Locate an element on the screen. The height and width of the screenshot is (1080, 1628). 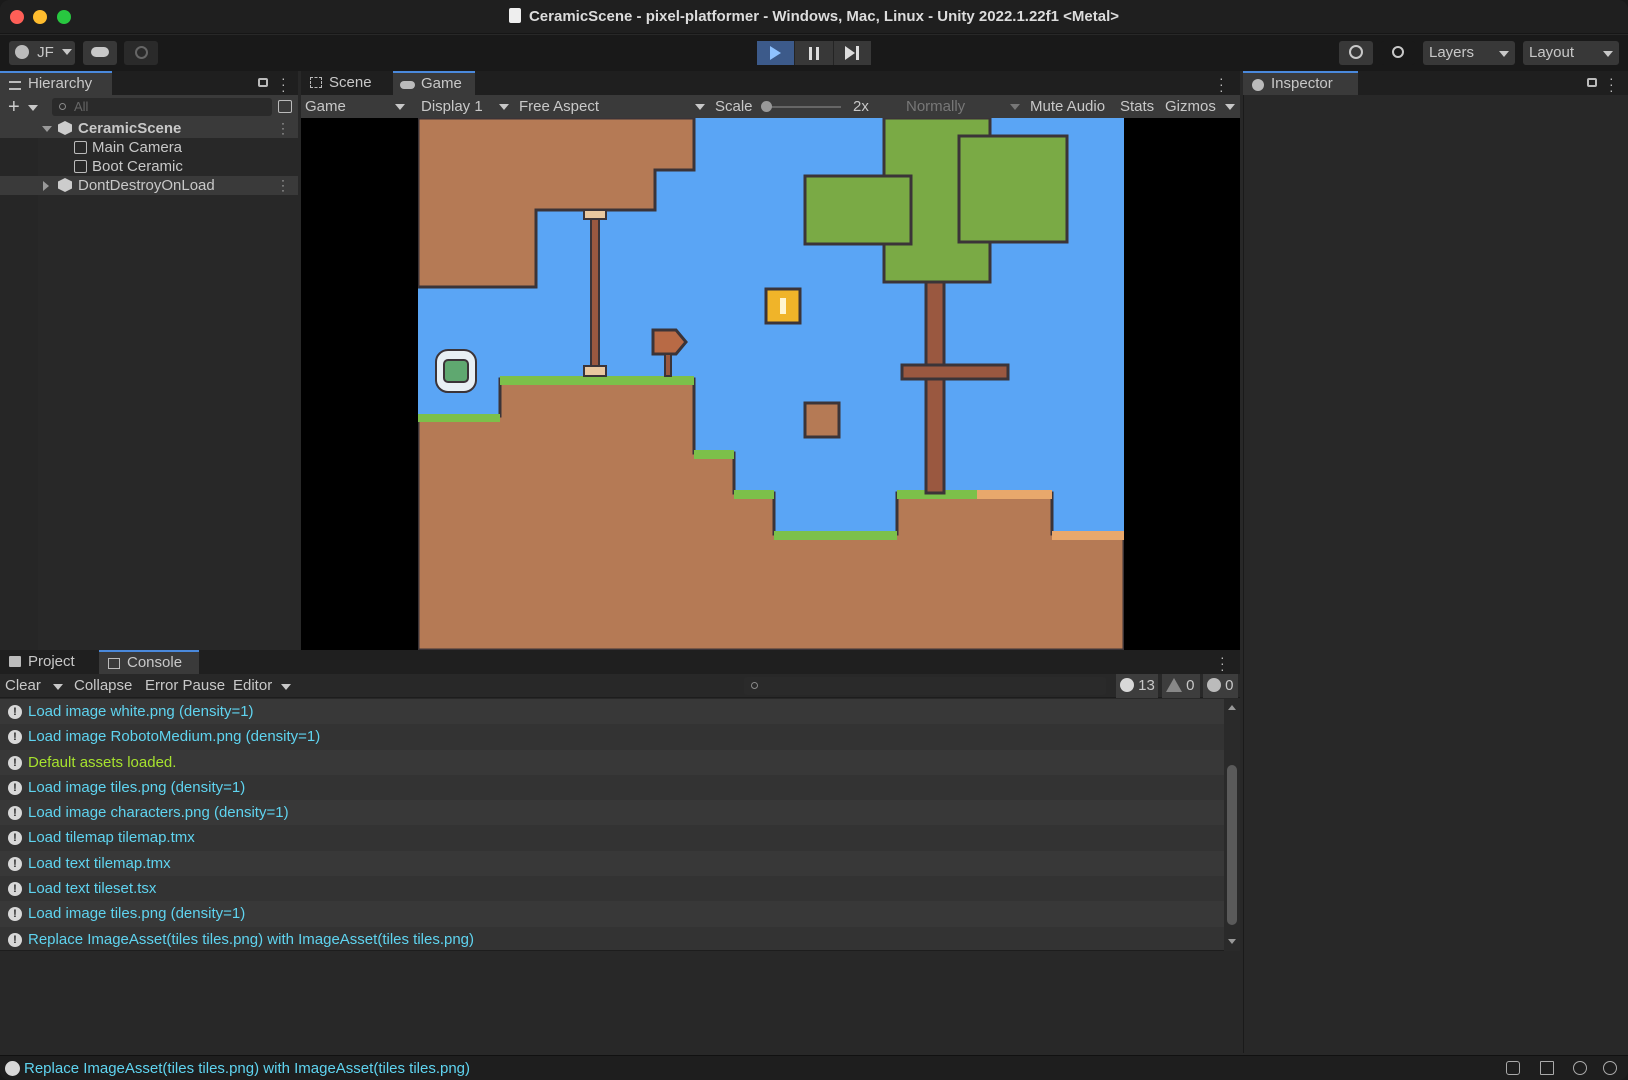
clear-options-chevron-icon is located at coordinates (58, 687).